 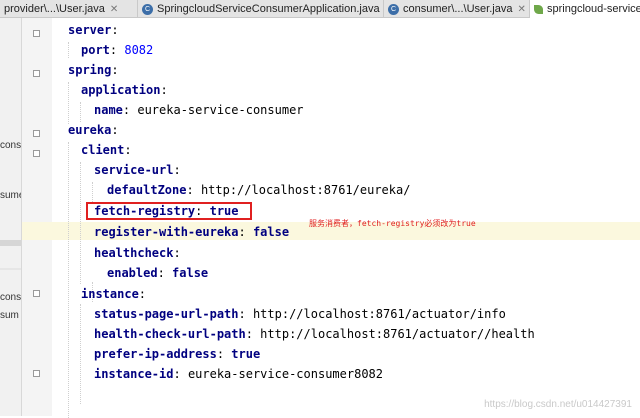 I want to click on yaml-line: instance-id: eureka-service-consumer8082, so click(x=239, y=374).